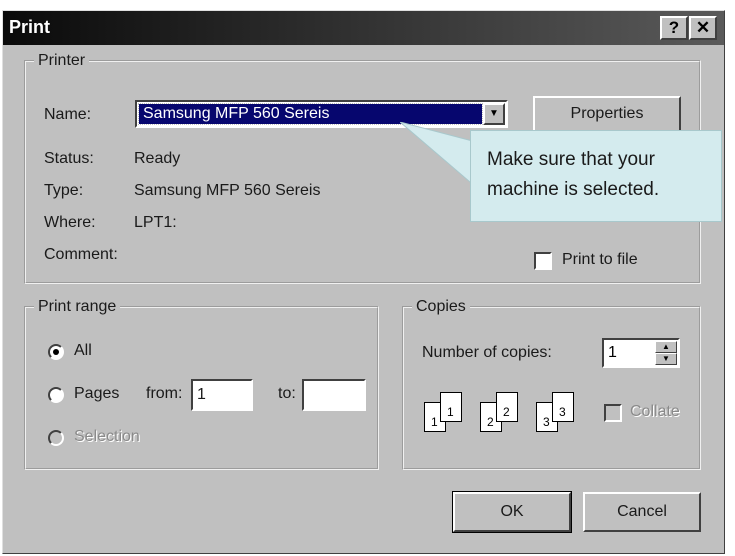 The width and height of the screenshot is (735, 556). What do you see at coordinates (155, 222) in the screenshot?
I see `where-value: LPT1:` at bounding box center [155, 222].